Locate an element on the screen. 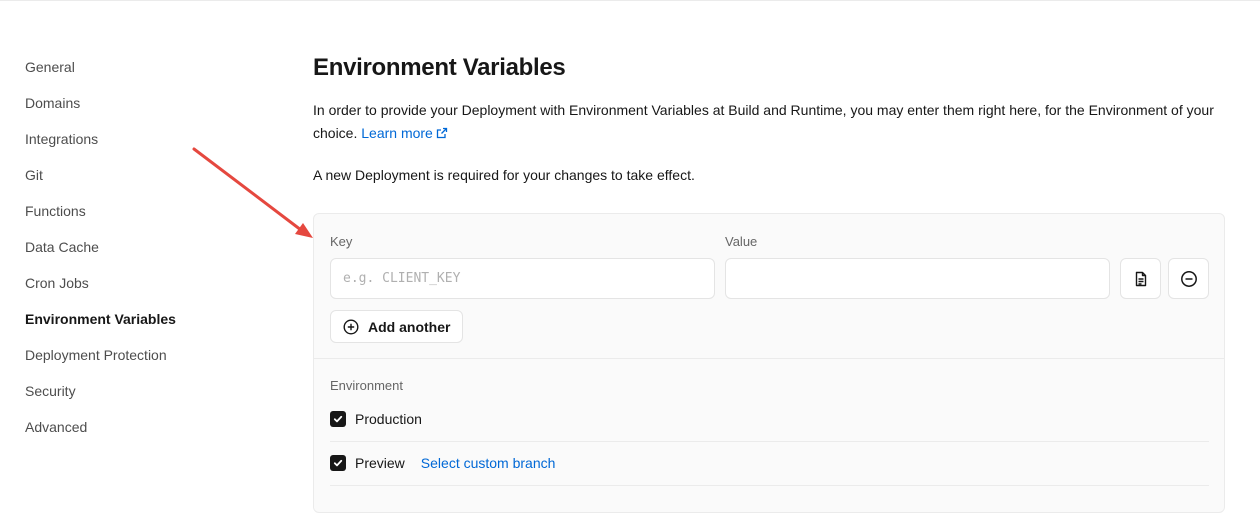 The image size is (1260, 513). learn-more-label: Learn more is located at coordinates (397, 133).